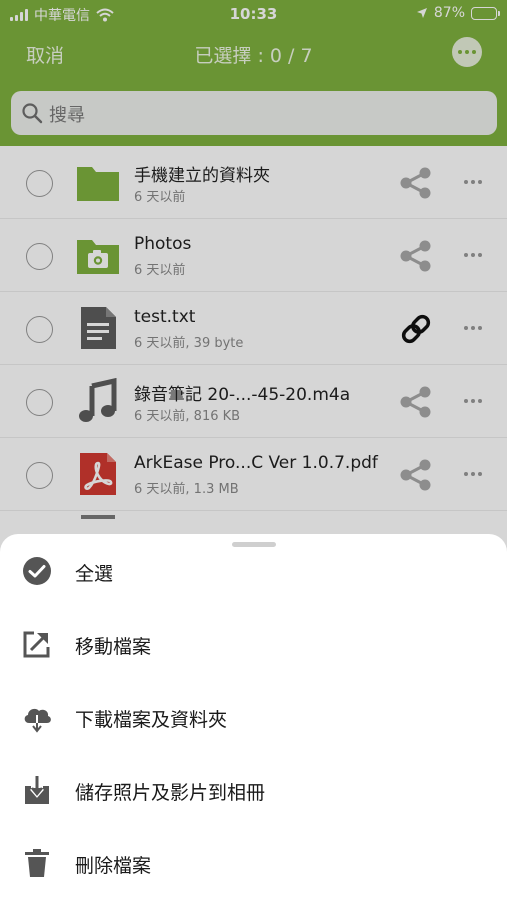  What do you see at coordinates (37, 790) in the screenshot?
I see `save-to-album-icon` at bounding box center [37, 790].